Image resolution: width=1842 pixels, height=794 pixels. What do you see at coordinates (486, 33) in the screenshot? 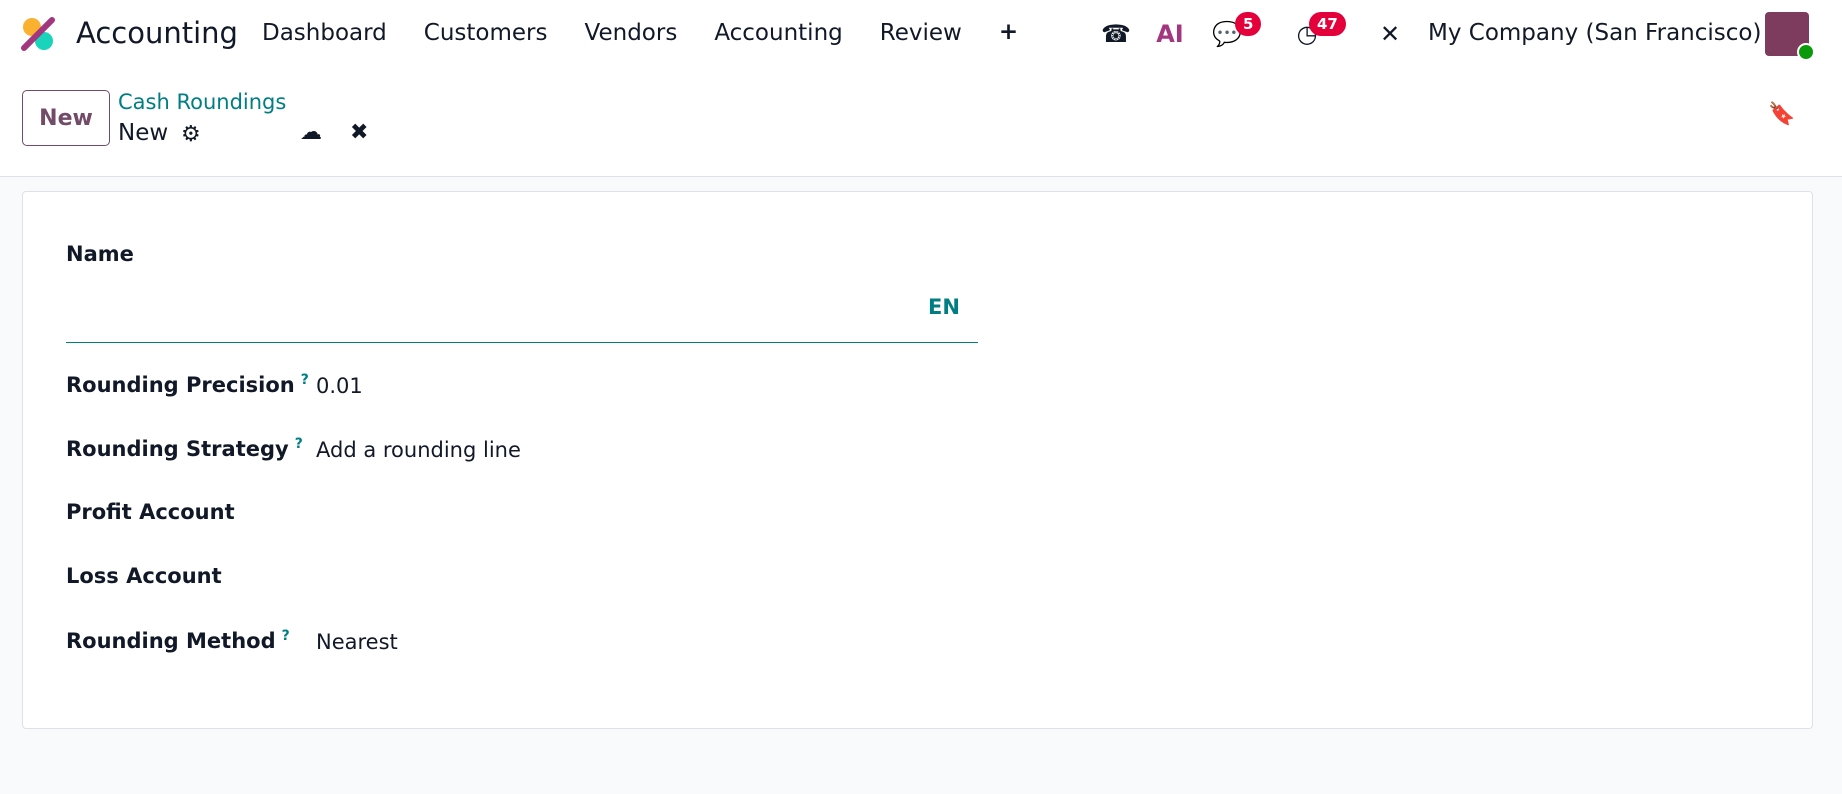
I see `menu-customers: Customers` at bounding box center [486, 33].